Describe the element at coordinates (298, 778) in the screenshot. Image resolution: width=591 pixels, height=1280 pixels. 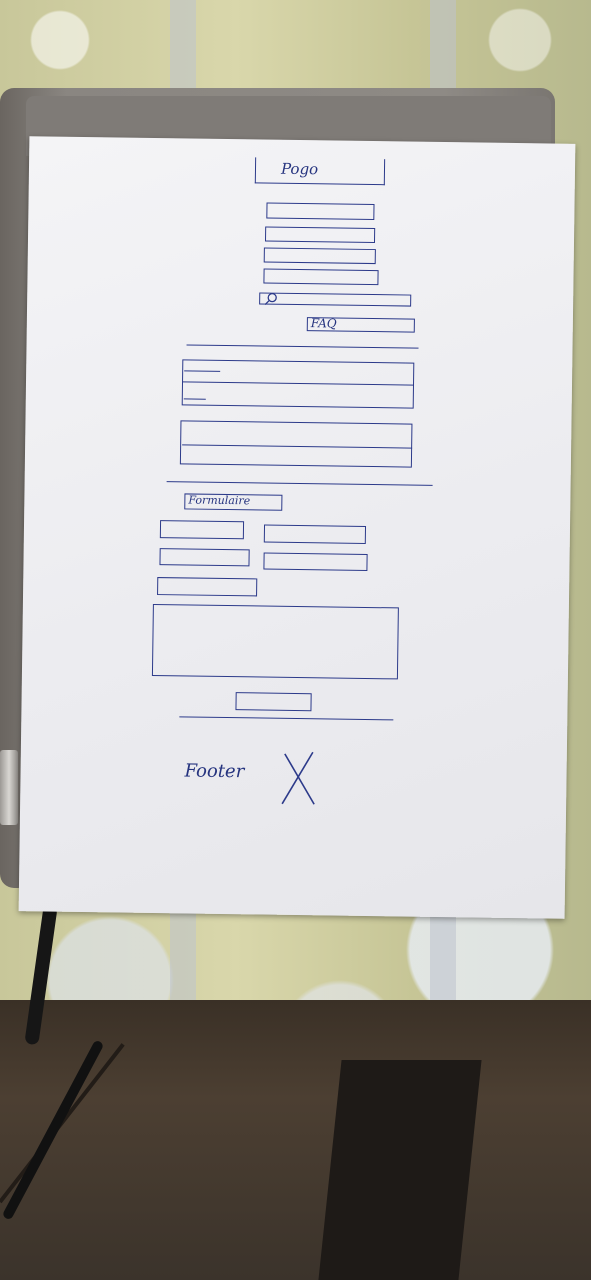
I see `cross-mark-icon` at that location.